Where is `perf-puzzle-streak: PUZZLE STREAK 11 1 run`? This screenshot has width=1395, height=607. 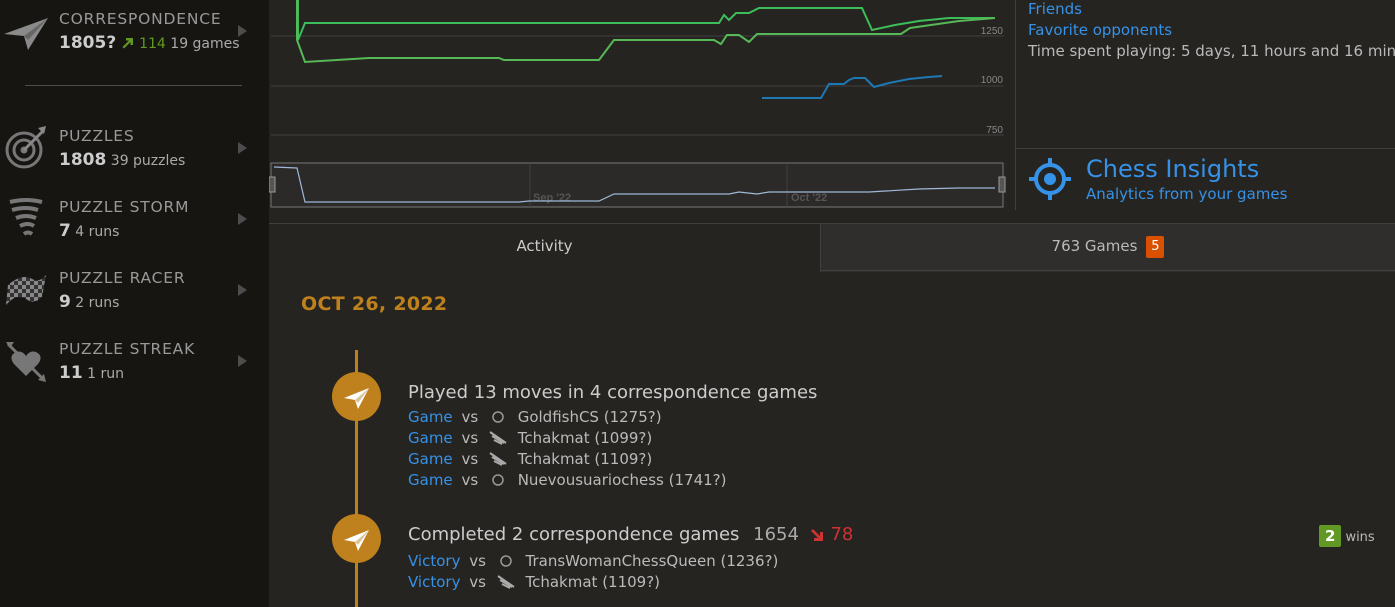 perf-puzzle-streak: PUZZLE STREAK 11 1 run is located at coordinates (134, 360).